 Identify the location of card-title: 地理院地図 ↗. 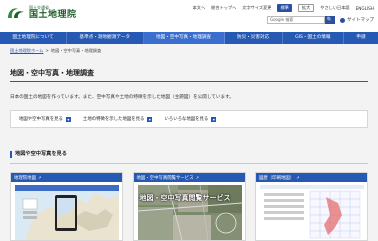
(66, 177).